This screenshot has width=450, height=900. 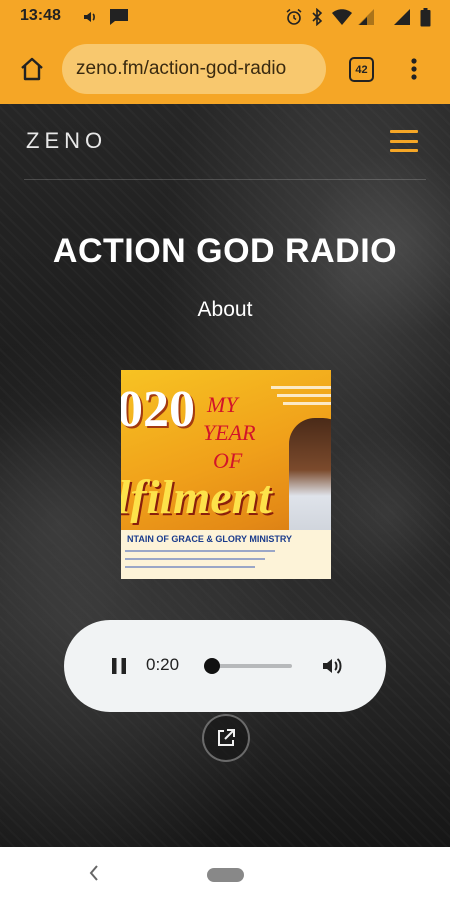 What do you see at coordinates (222, 404) in the screenshot?
I see `cover-text-my: MY` at bounding box center [222, 404].